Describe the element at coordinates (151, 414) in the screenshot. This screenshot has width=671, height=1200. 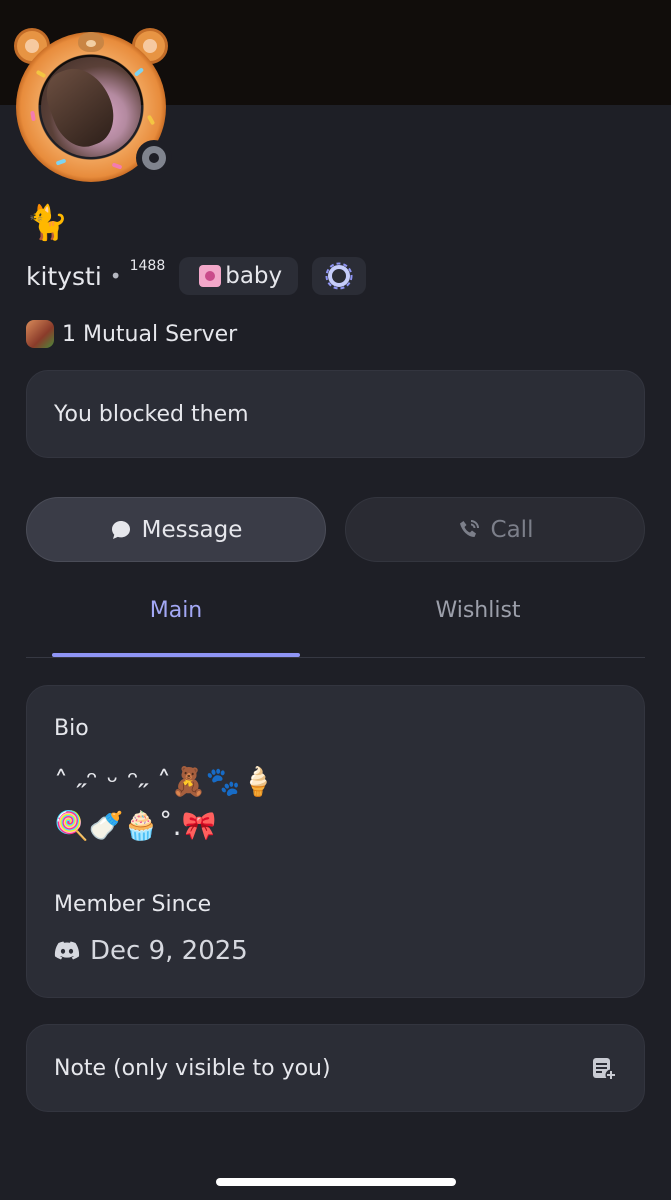
I see `blocked-notice-text: You blocked them` at that location.